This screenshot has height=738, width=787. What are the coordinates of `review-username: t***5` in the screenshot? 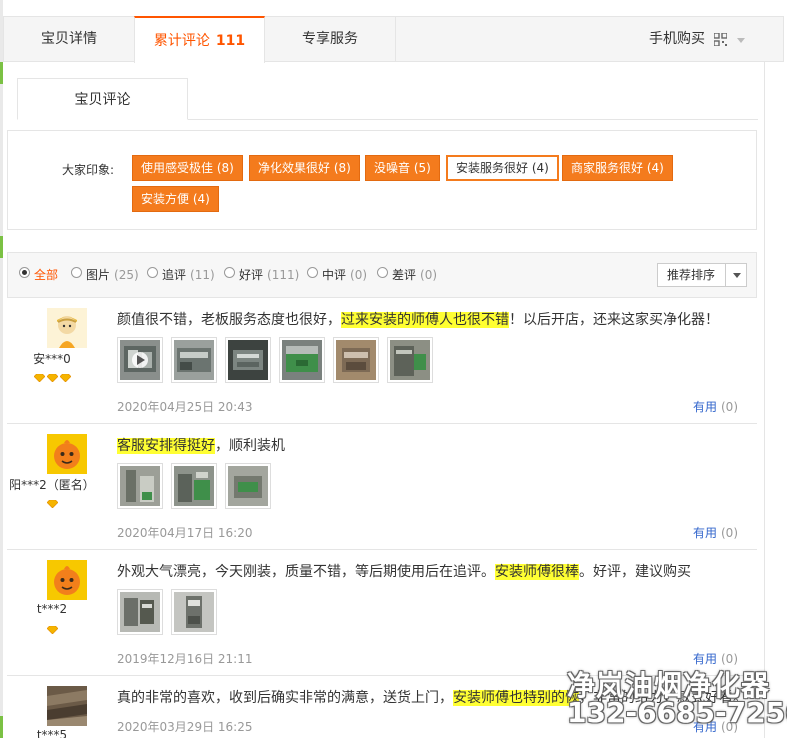 It's located at (52, 733).